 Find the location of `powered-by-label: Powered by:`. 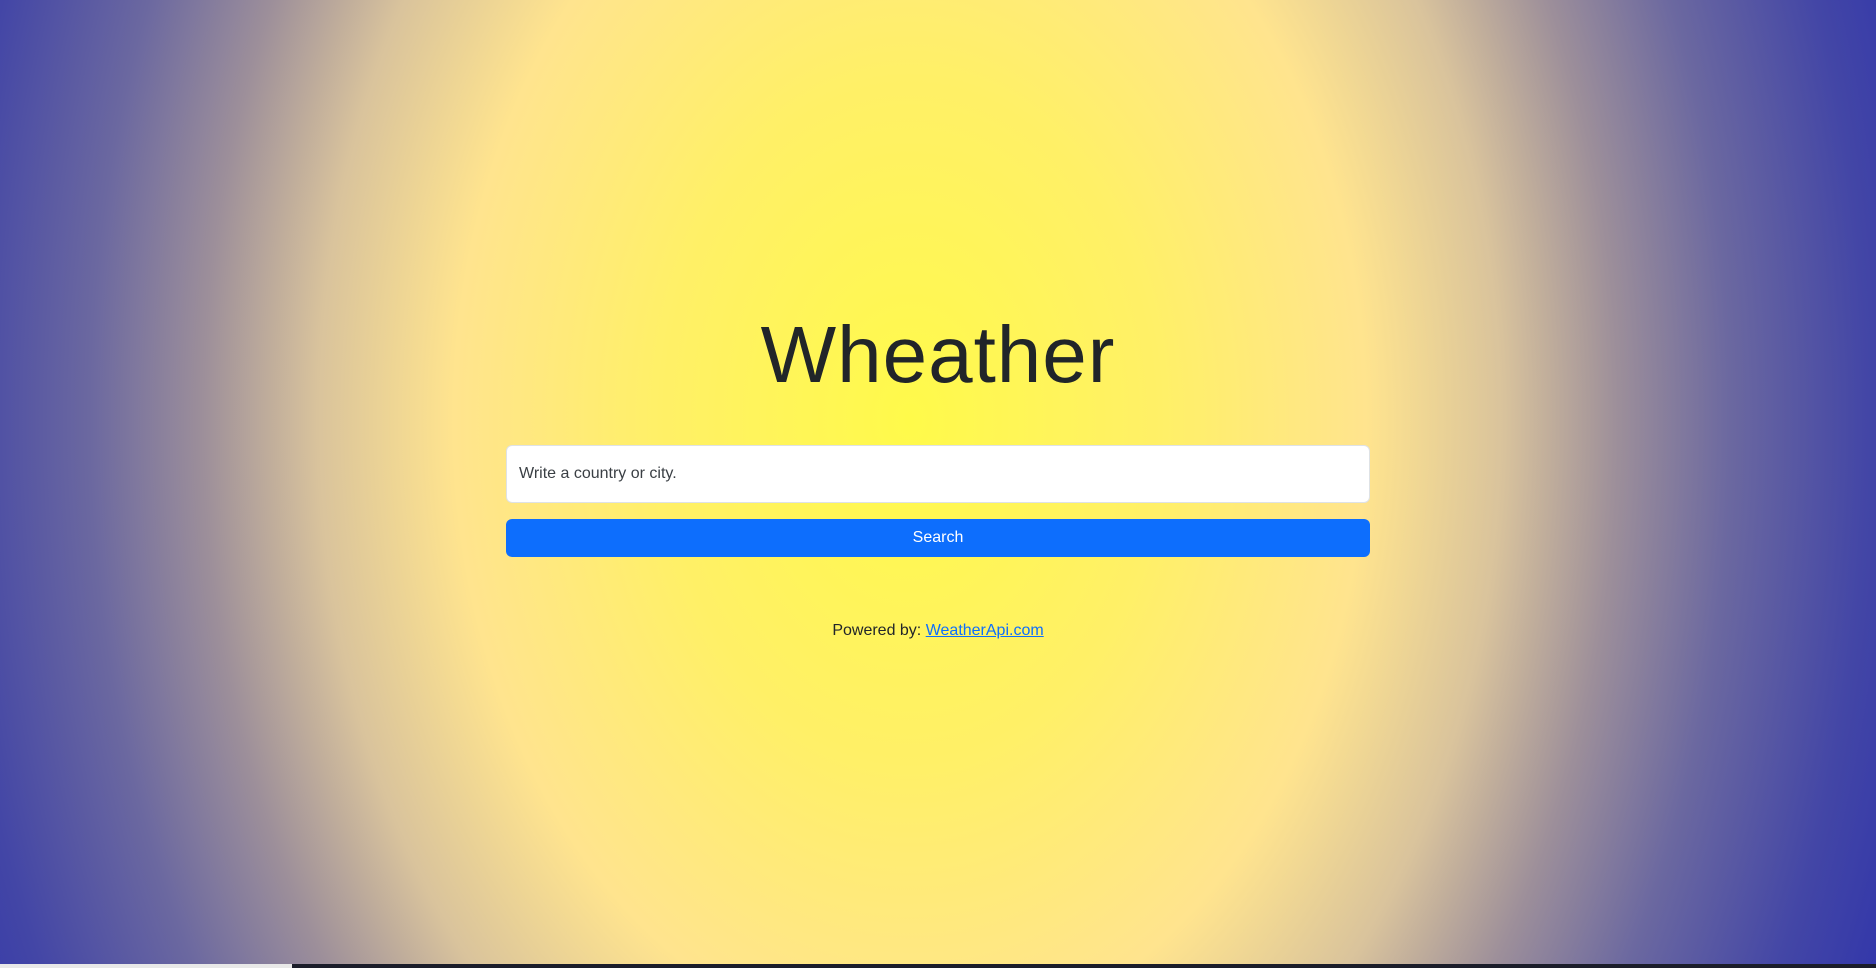

powered-by-label: Powered by: is located at coordinates (877, 630).